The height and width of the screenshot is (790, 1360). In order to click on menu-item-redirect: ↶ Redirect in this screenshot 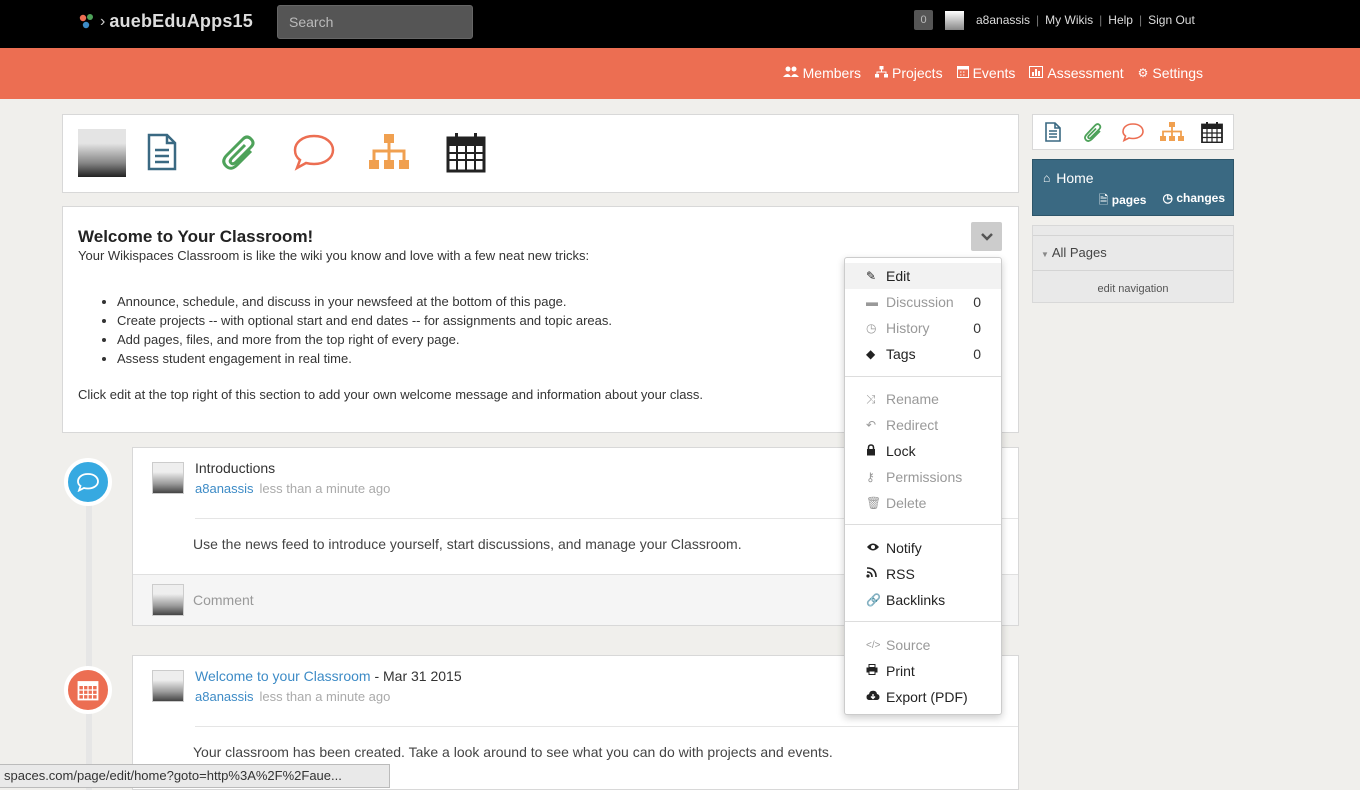, I will do `click(923, 425)`.